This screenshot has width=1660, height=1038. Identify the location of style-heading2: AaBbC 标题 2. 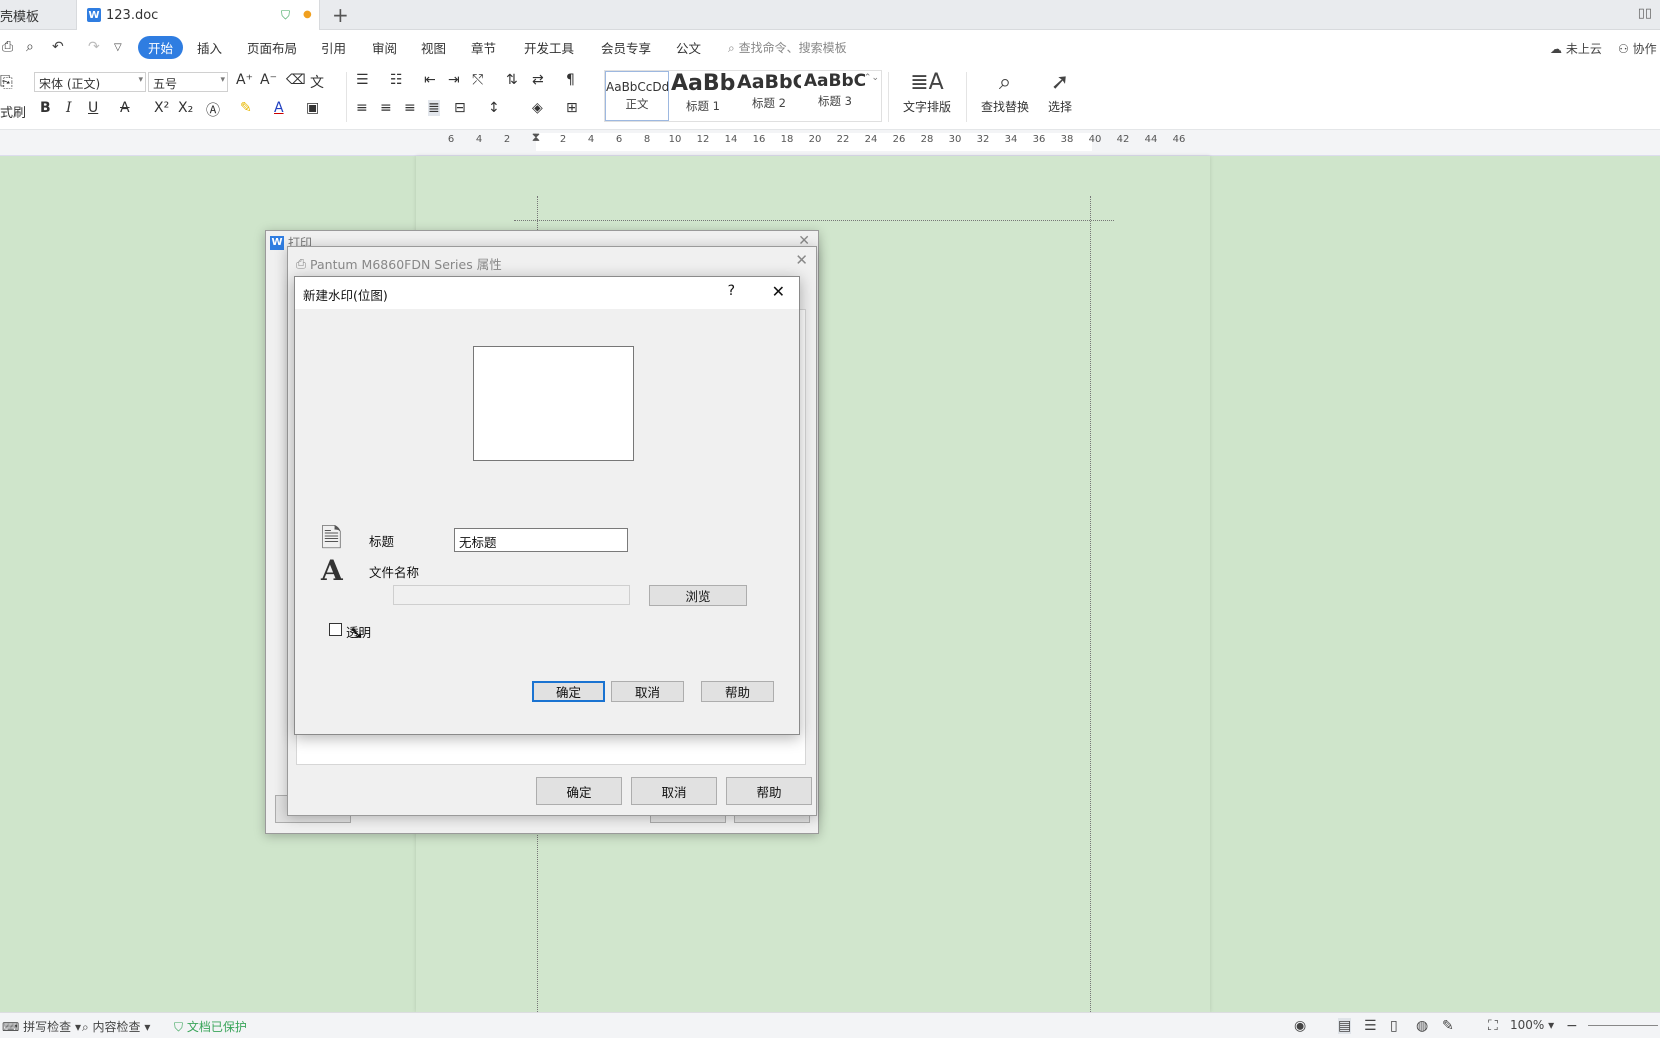
(769, 96).